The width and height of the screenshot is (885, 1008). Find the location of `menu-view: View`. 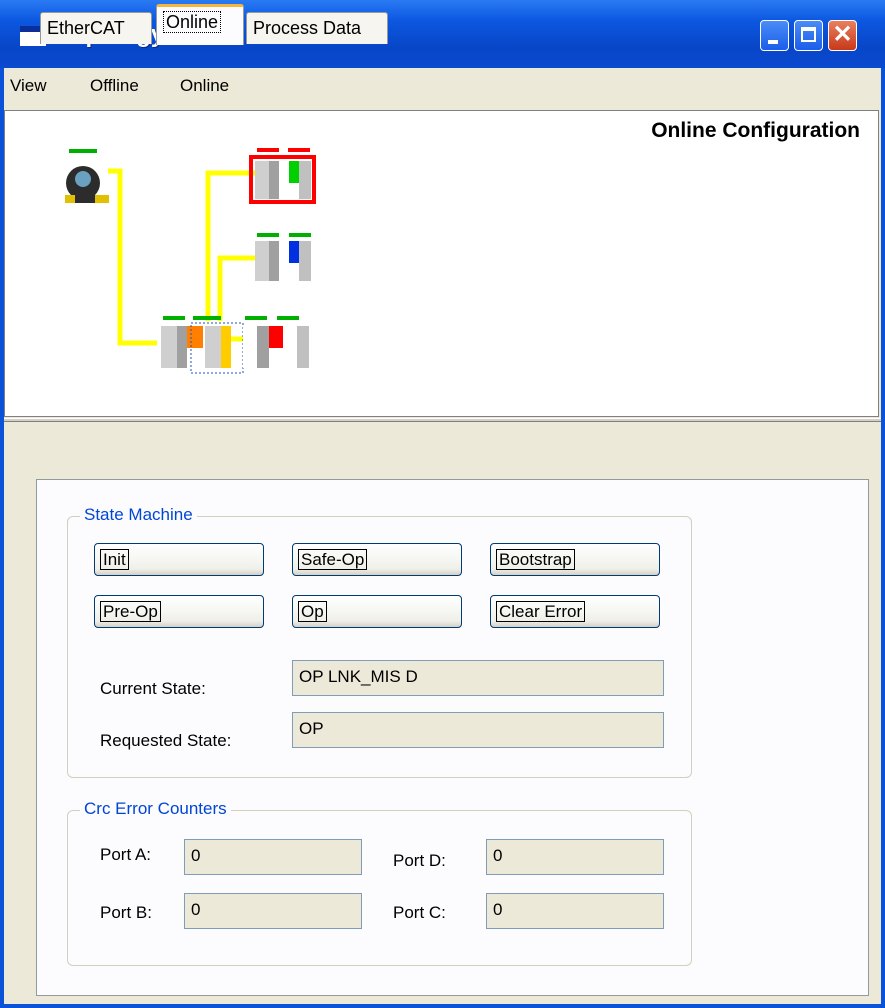

menu-view: View is located at coordinates (28, 86).